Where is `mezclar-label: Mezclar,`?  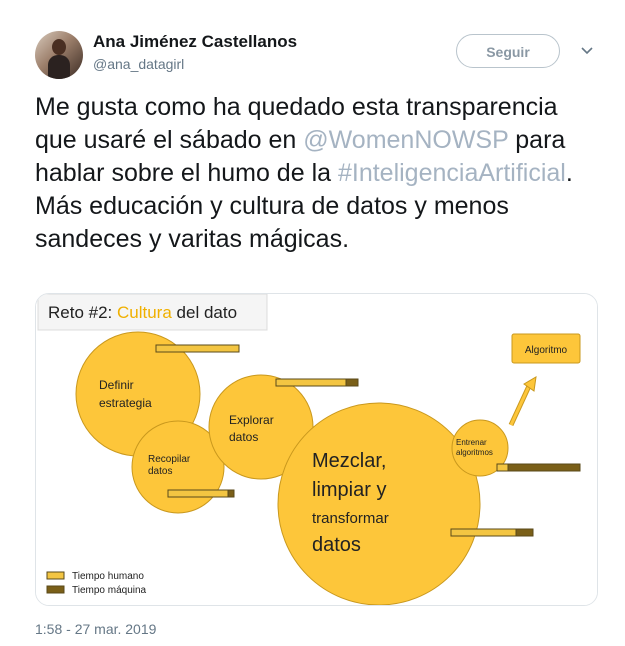 mezclar-label: Mezclar, is located at coordinates (349, 461).